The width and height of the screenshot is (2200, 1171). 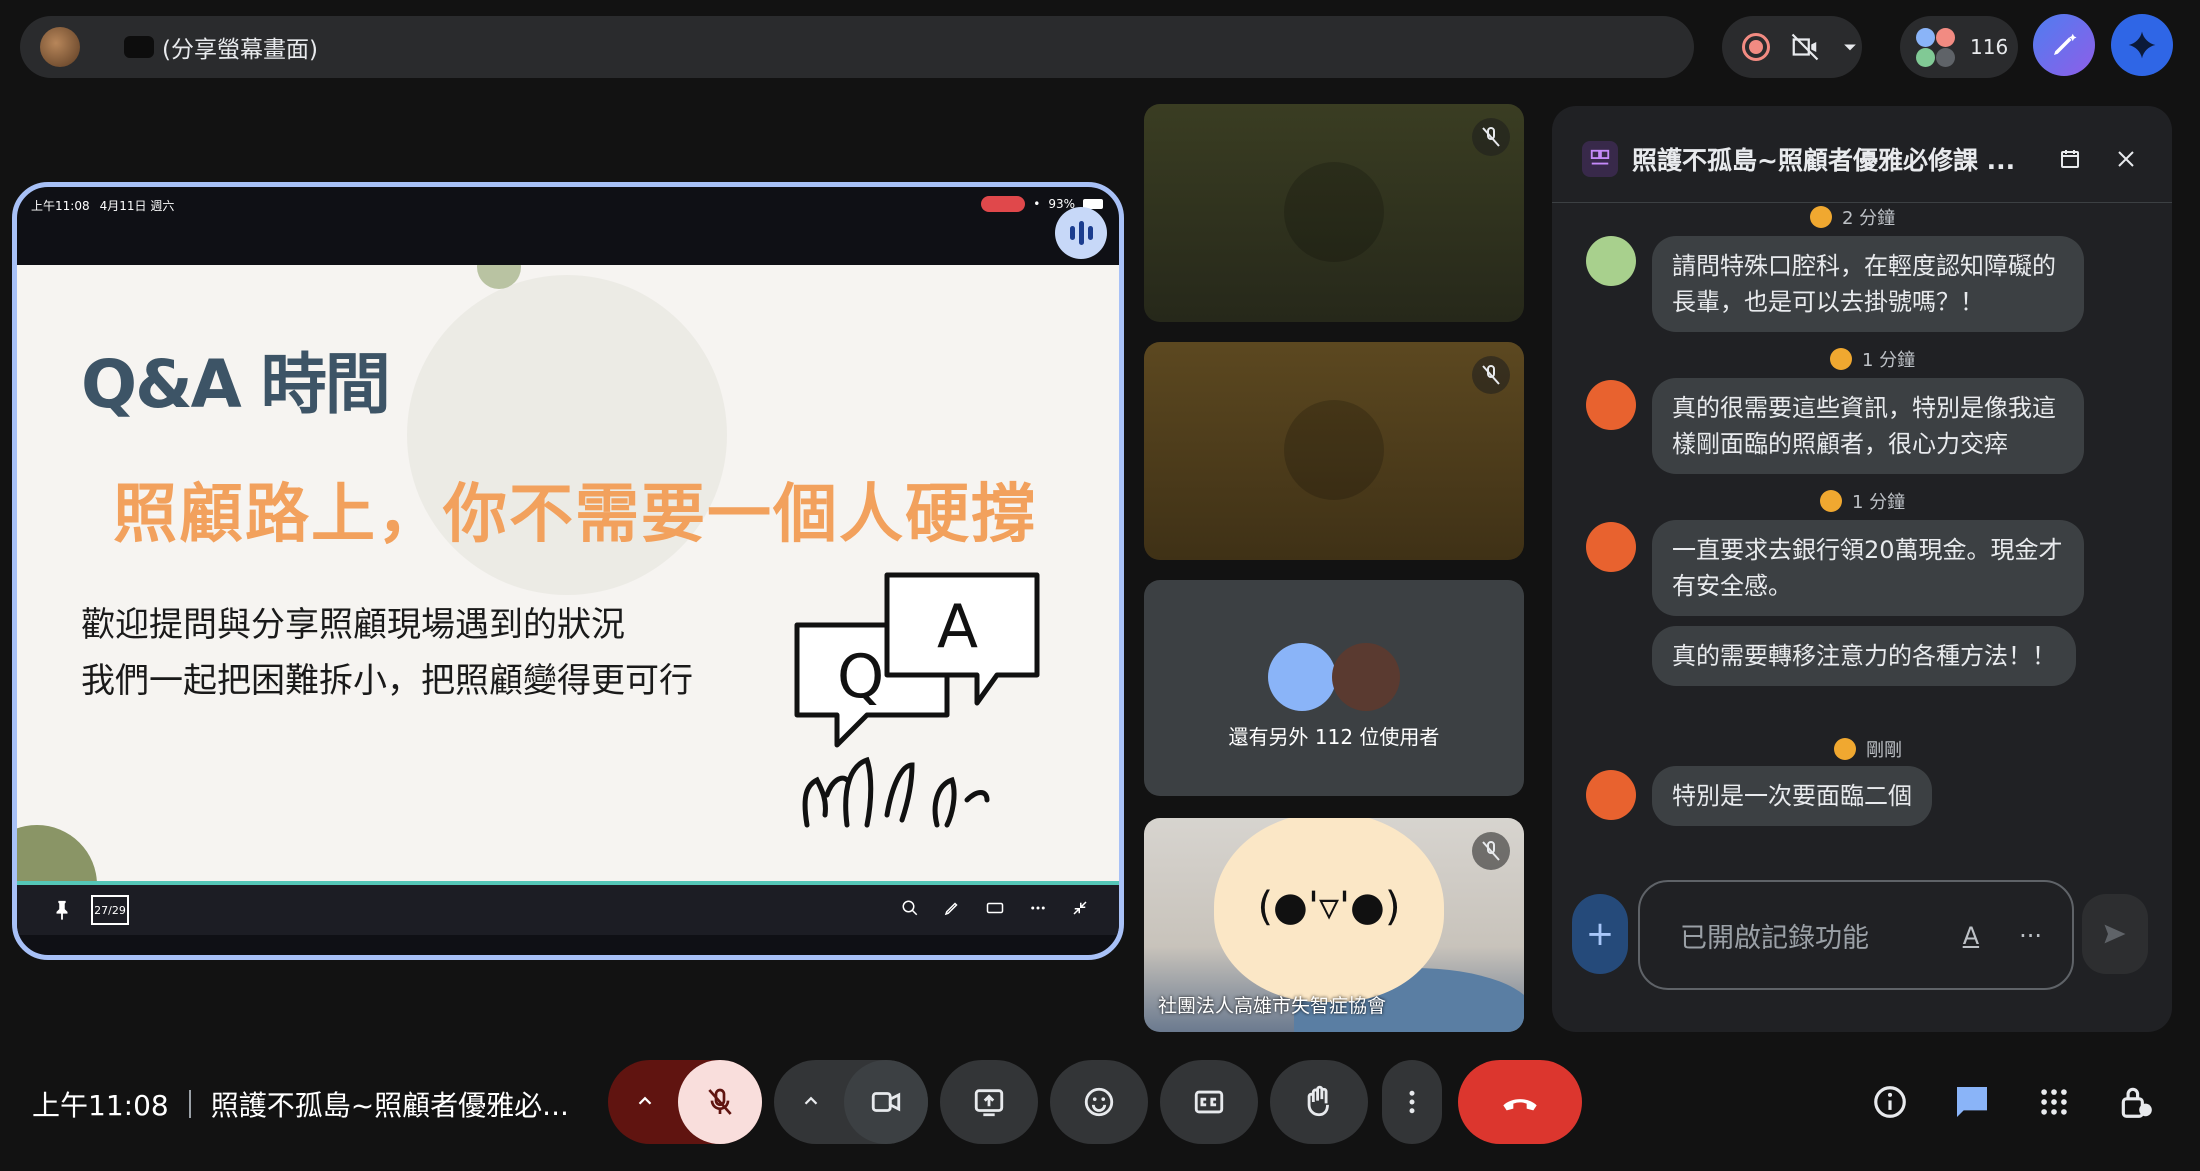 I want to click on camera-toggle-button, so click(x=886, y=1102).